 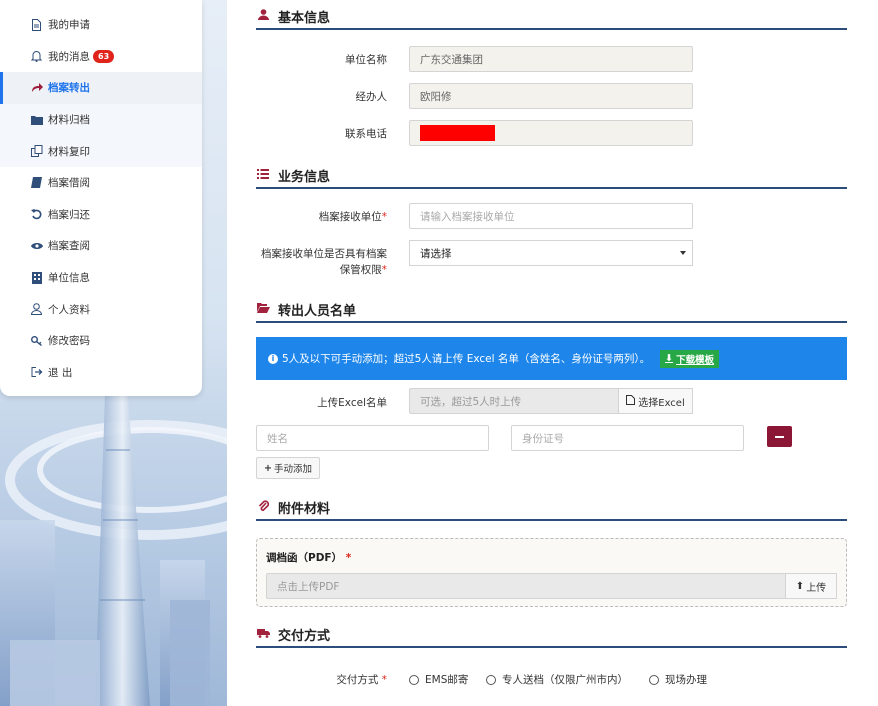 I want to click on plus-icon: +, so click(x=268, y=468).